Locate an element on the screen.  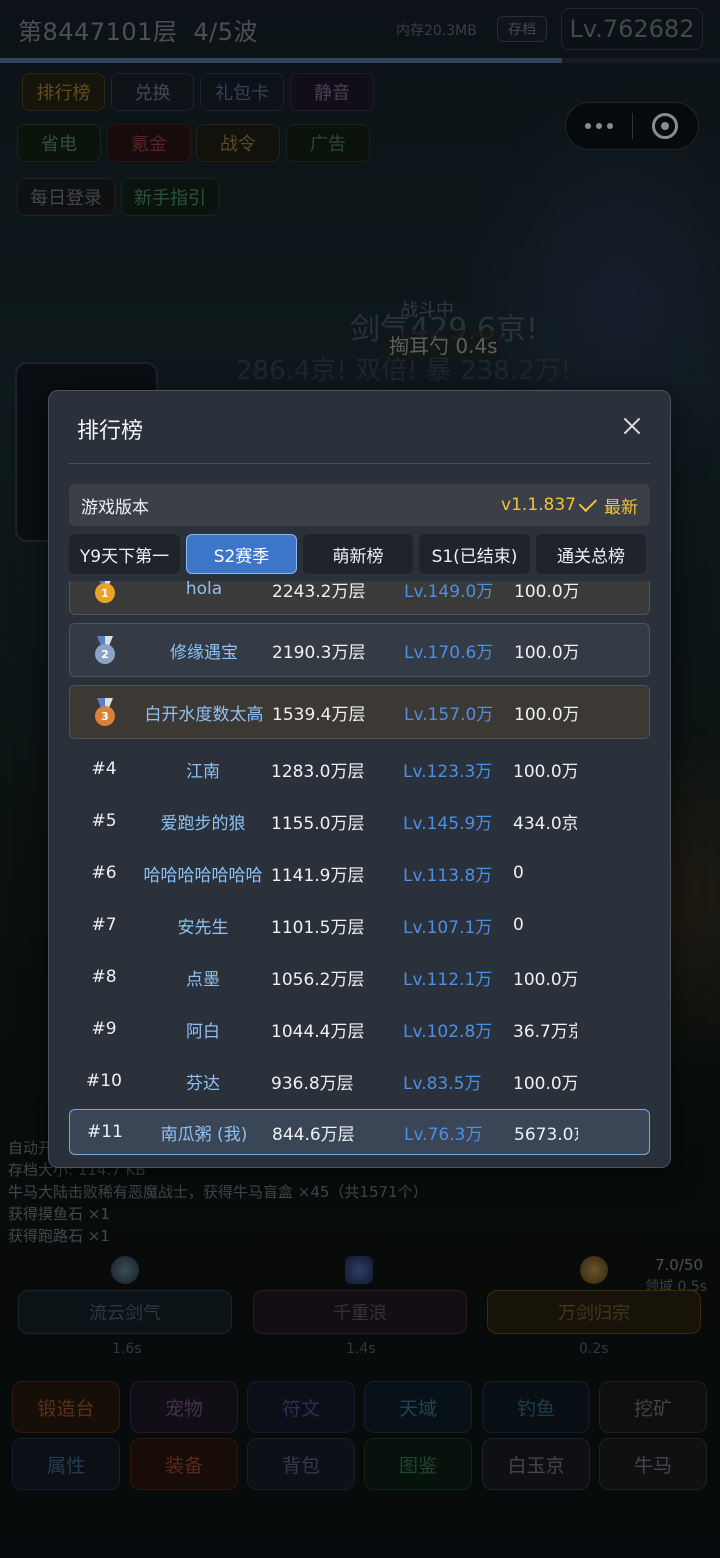
table-row: 1 hola 2243.2万层 Lv.149.0万 100.0万 is located at coordinates (359, 598).